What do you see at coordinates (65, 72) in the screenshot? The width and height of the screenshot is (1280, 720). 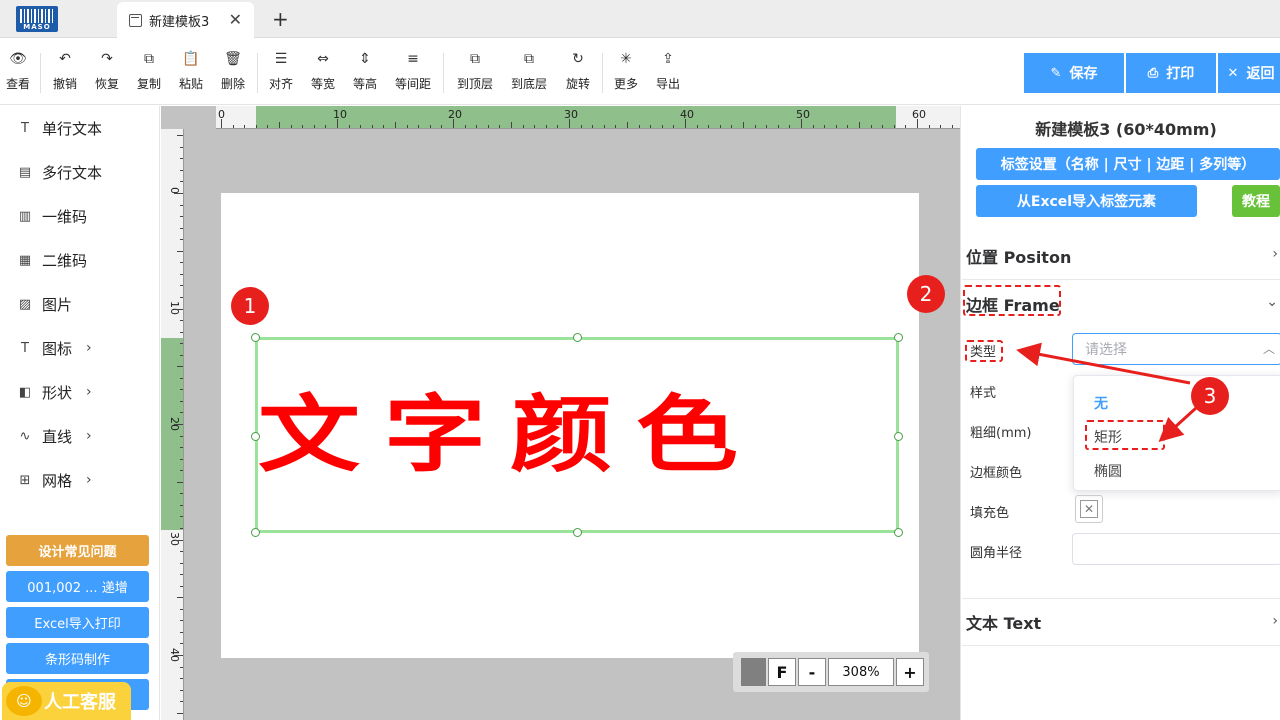 I see `undo-button: ↶ 撤销` at bounding box center [65, 72].